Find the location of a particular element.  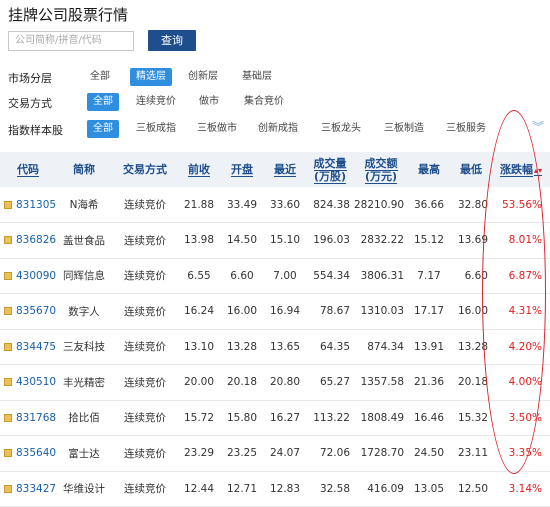

index-option-innovation-composite: 创新成指 is located at coordinates (278, 129).